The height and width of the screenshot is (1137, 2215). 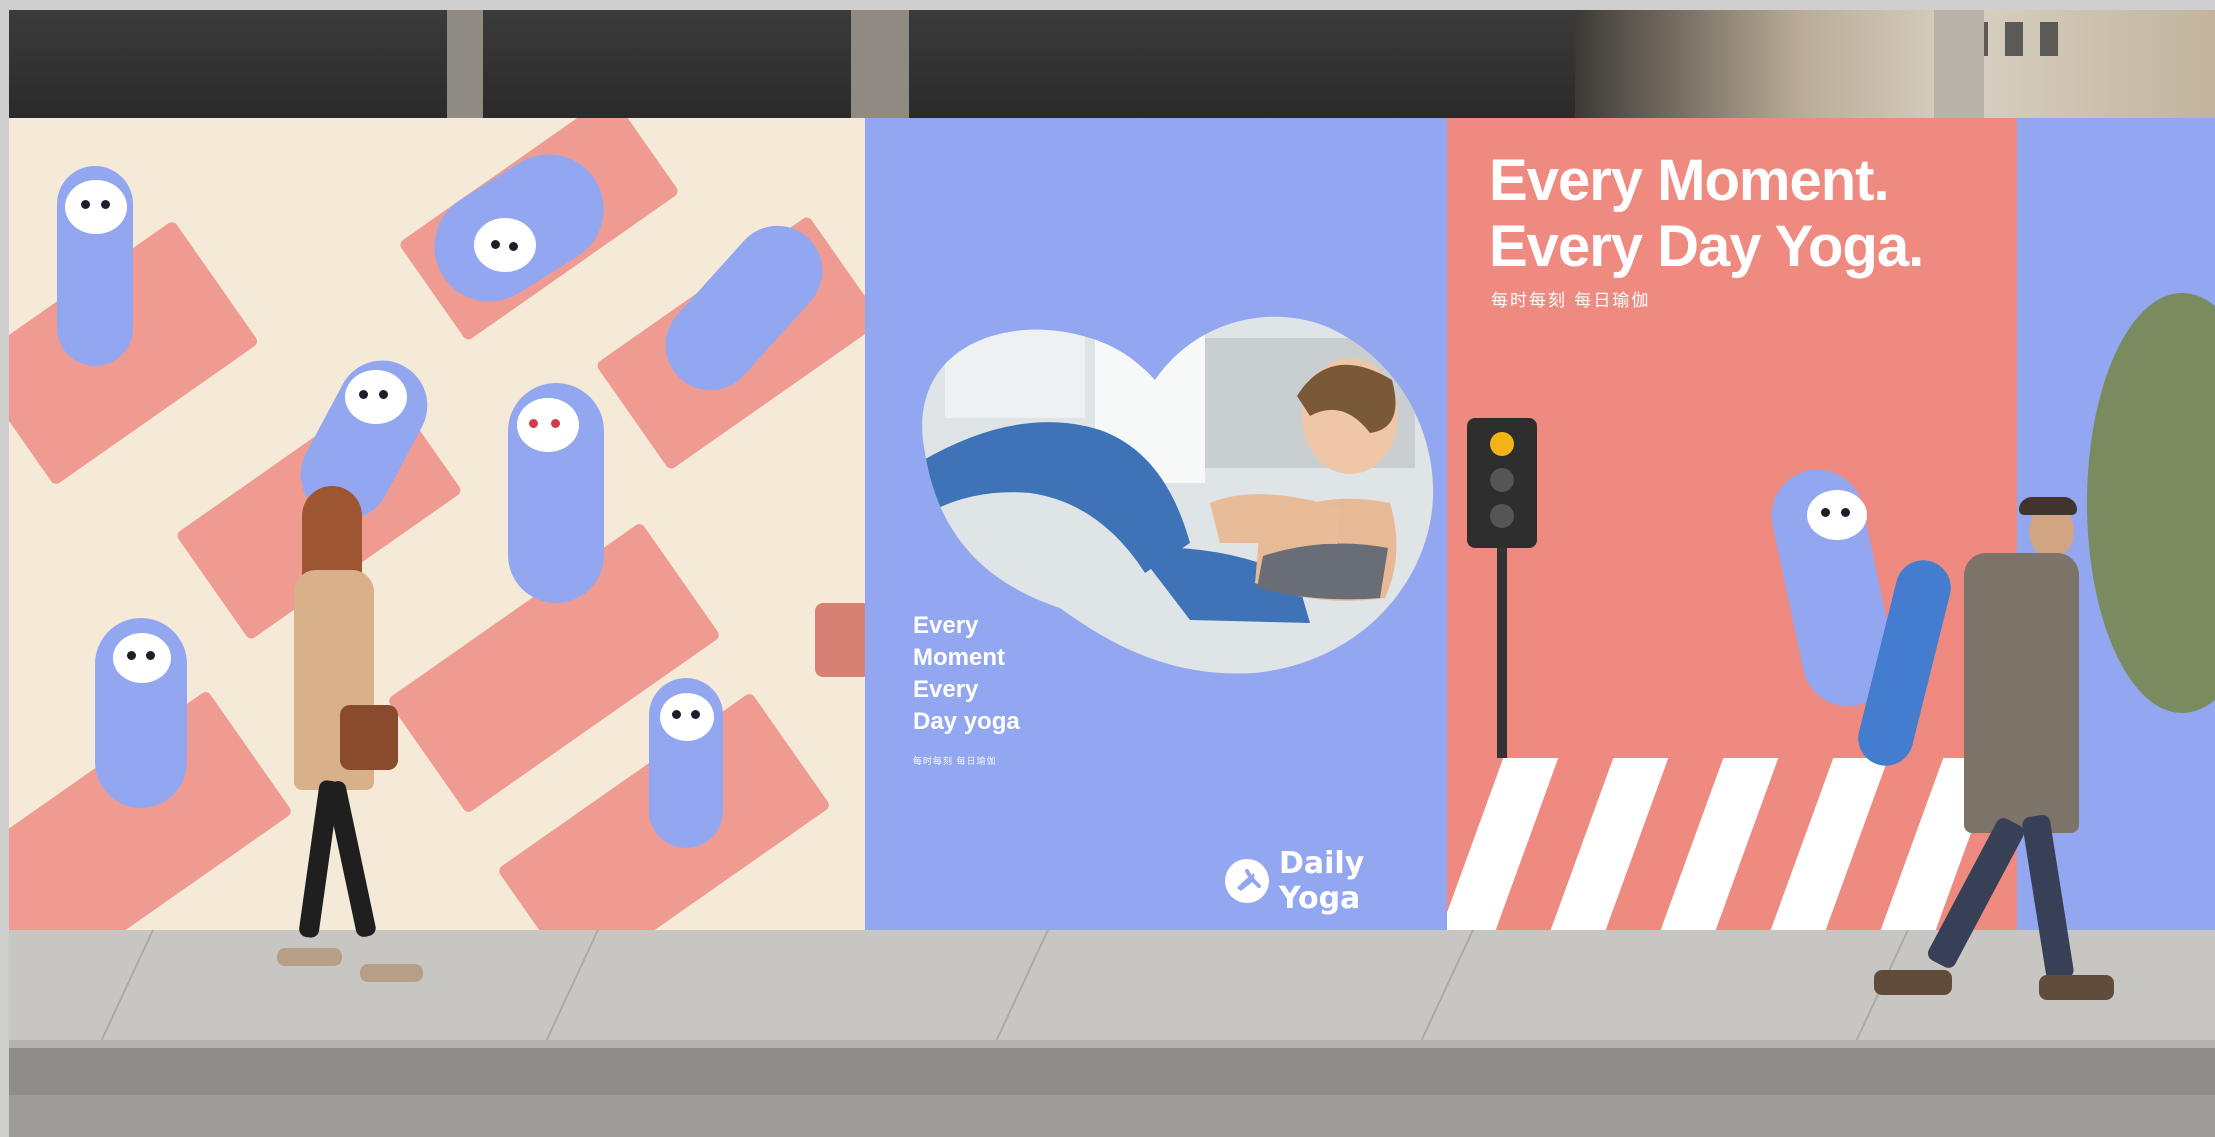 What do you see at coordinates (955, 761) in the screenshot?
I see `tiny-chinese-copy: 每时每刻 每日瑜伽` at bounding box center [955, 761].